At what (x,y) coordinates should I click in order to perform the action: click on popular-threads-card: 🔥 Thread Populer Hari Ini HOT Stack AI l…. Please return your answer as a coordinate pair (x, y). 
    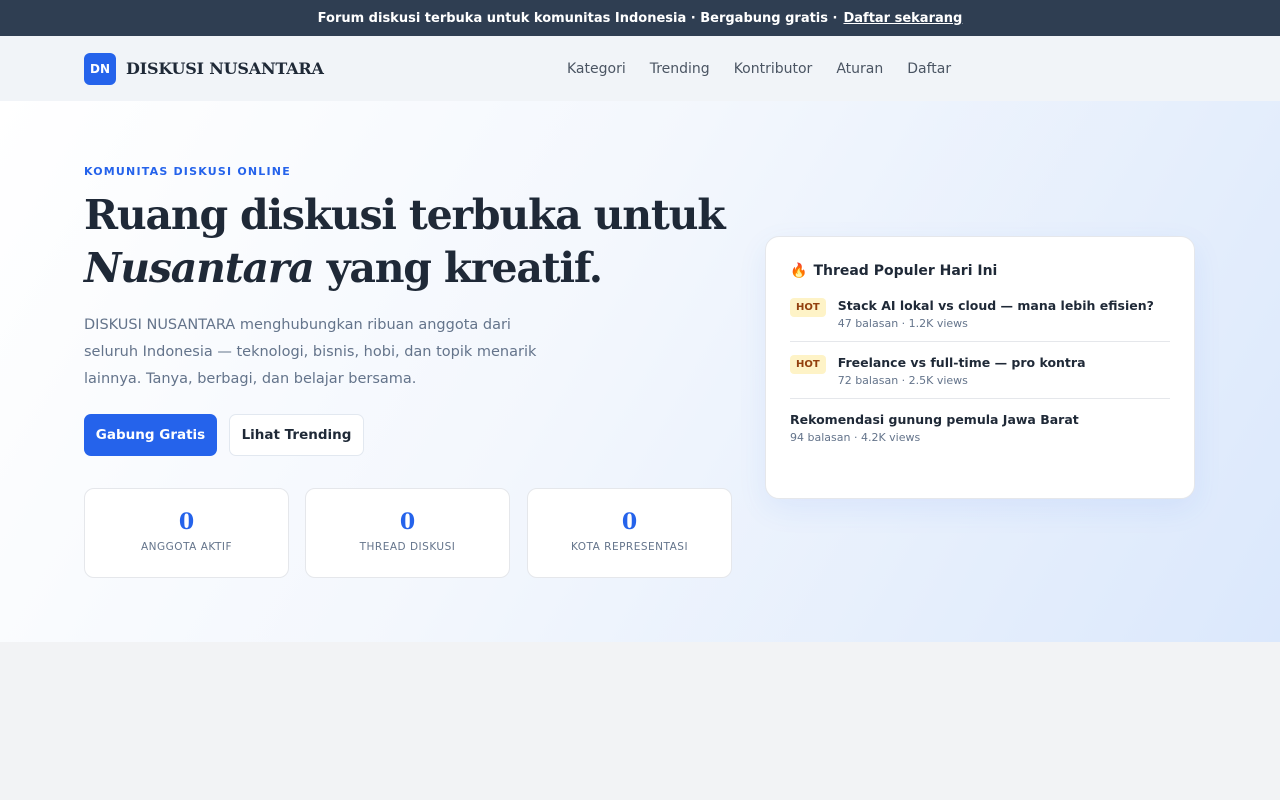
    Looking at the image, I should click on (980, 367).